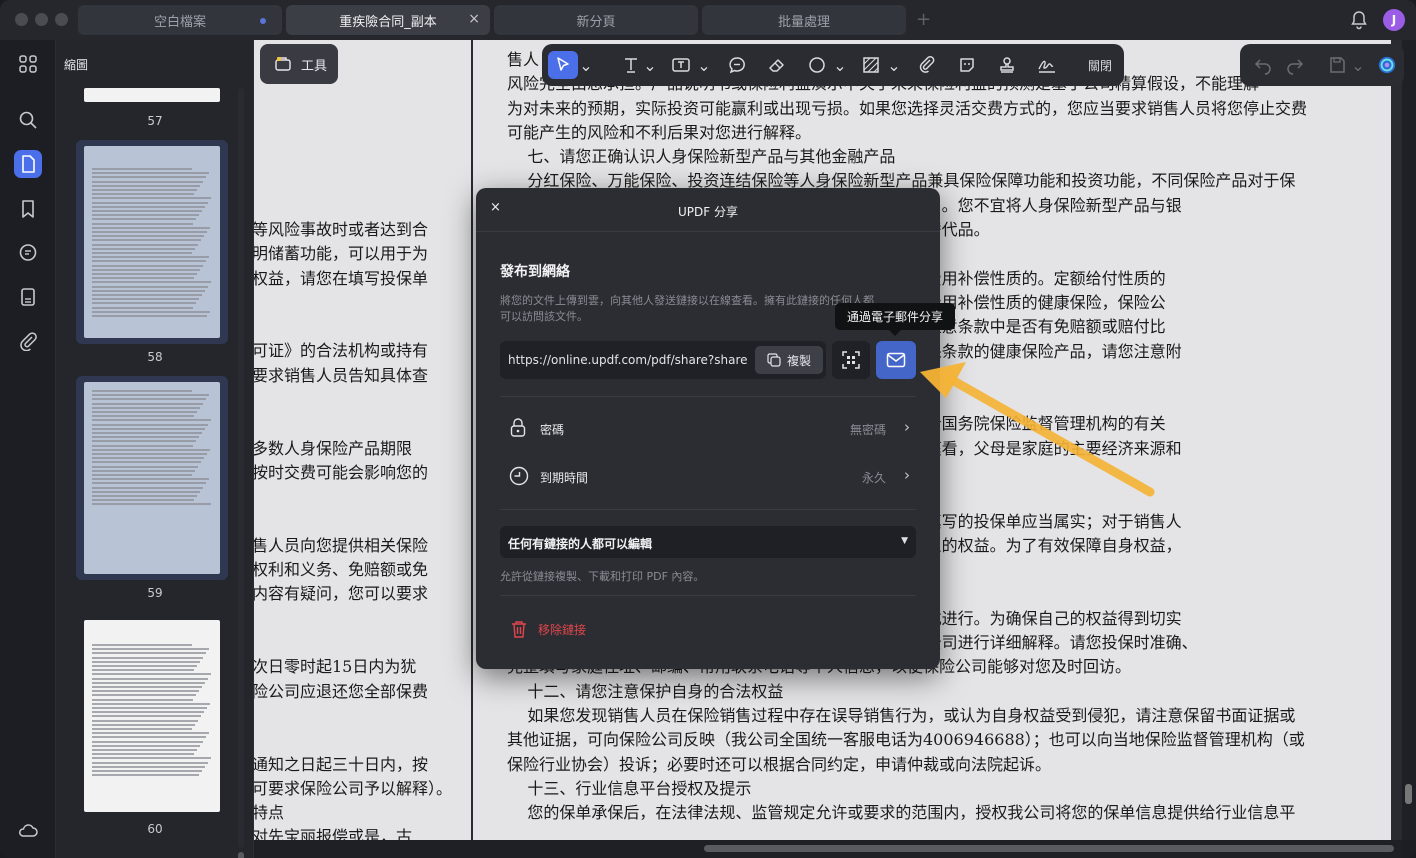  What do you see at coordinates (631, 65) in the screenshot?
I see `text-tool-icon` at bounding box center [631, 65].